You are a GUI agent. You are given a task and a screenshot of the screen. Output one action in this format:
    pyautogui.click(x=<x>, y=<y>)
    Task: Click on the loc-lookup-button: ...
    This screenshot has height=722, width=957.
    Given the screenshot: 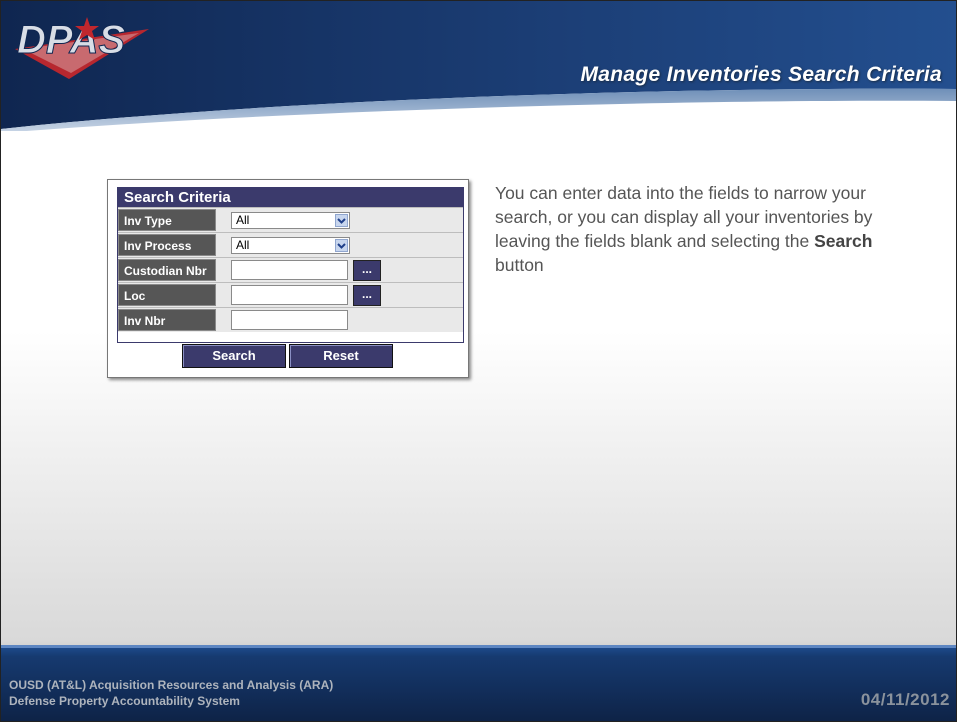 What is the action you would take?
    pyautogui.click(x=367, y=295)
    